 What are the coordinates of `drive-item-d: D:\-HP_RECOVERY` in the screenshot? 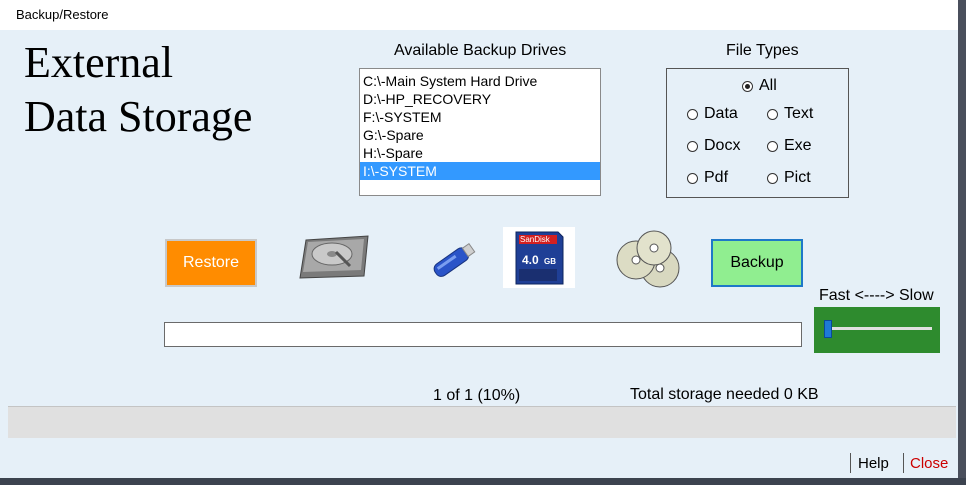 It's located at (480, 99).